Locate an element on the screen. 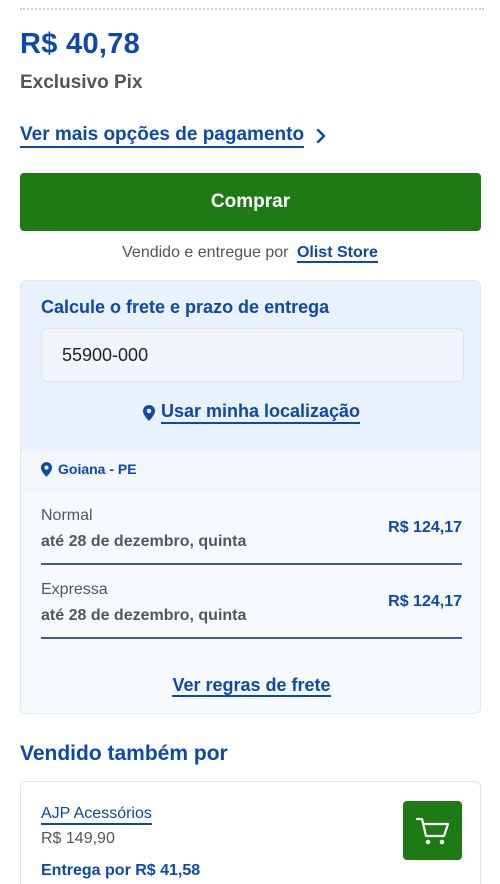 The height and width of the screenshot is (884, 500). more-payment-options-link: Ver mais opções de pagamento is located at coordinates (174, 136).